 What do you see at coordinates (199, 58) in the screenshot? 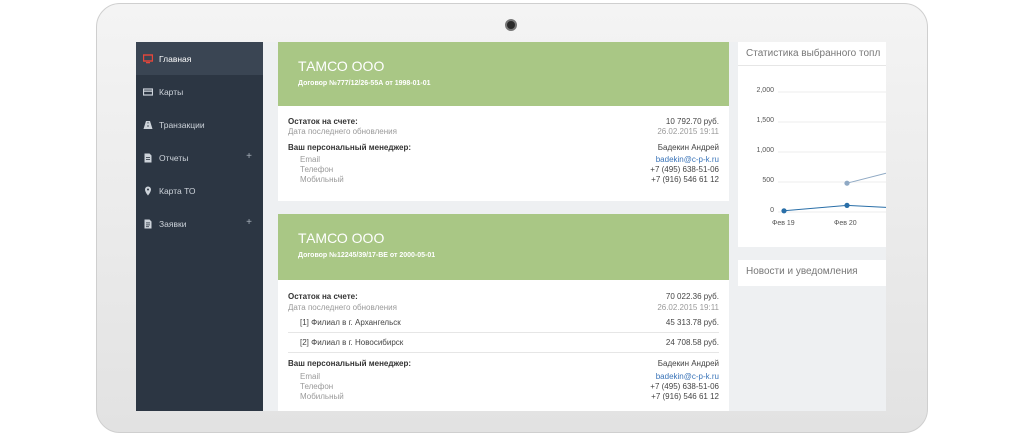
I see `sidebar-item-home: Главная` at bounding box center [199, 58].